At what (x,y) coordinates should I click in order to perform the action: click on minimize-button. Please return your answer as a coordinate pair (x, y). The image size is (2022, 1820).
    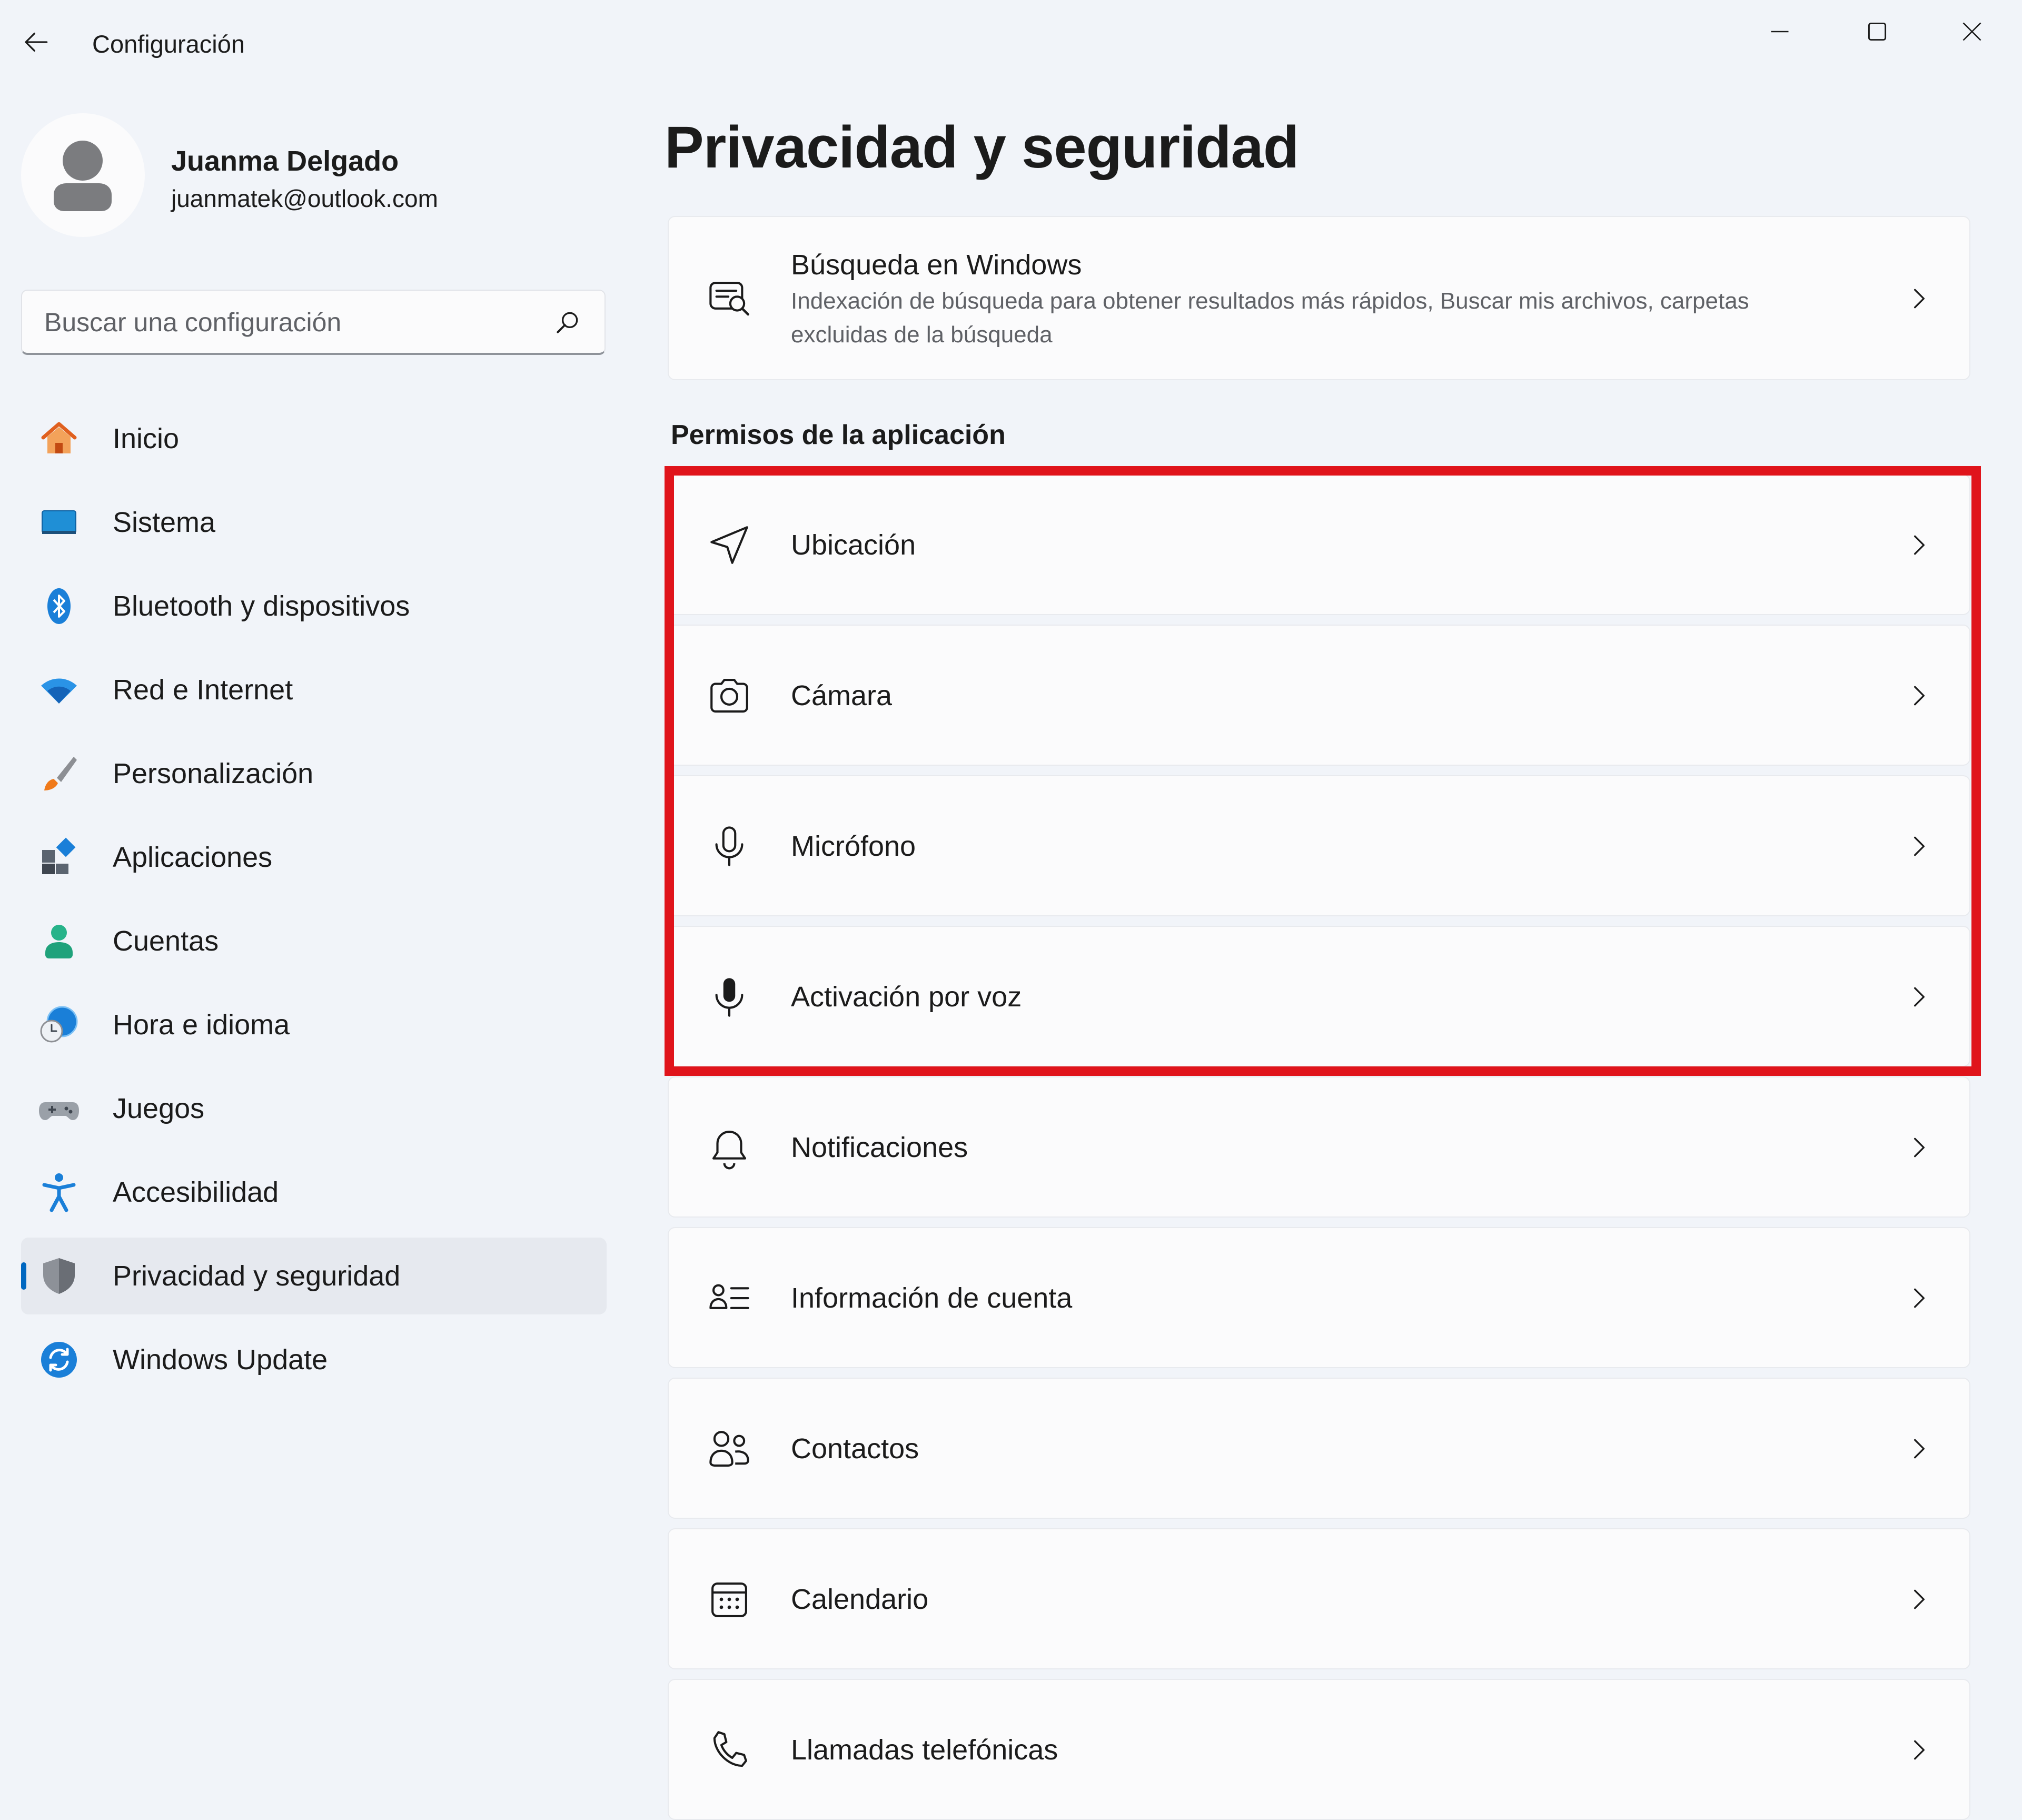
    Looking at the image, I should click on (1780, 31).